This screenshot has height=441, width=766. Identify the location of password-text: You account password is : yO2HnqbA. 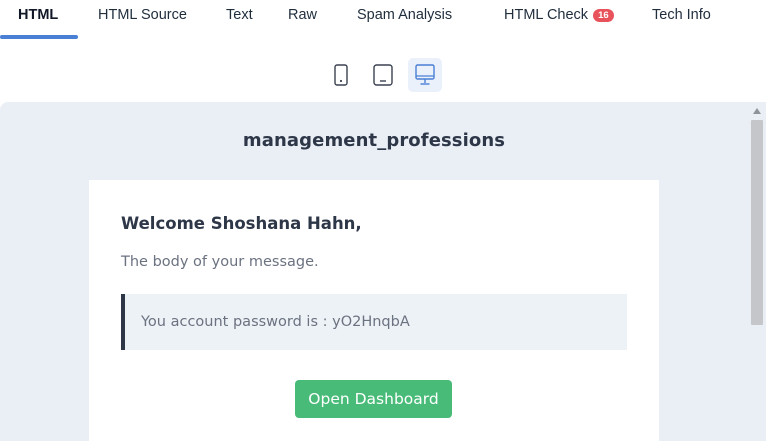
(275, 322).